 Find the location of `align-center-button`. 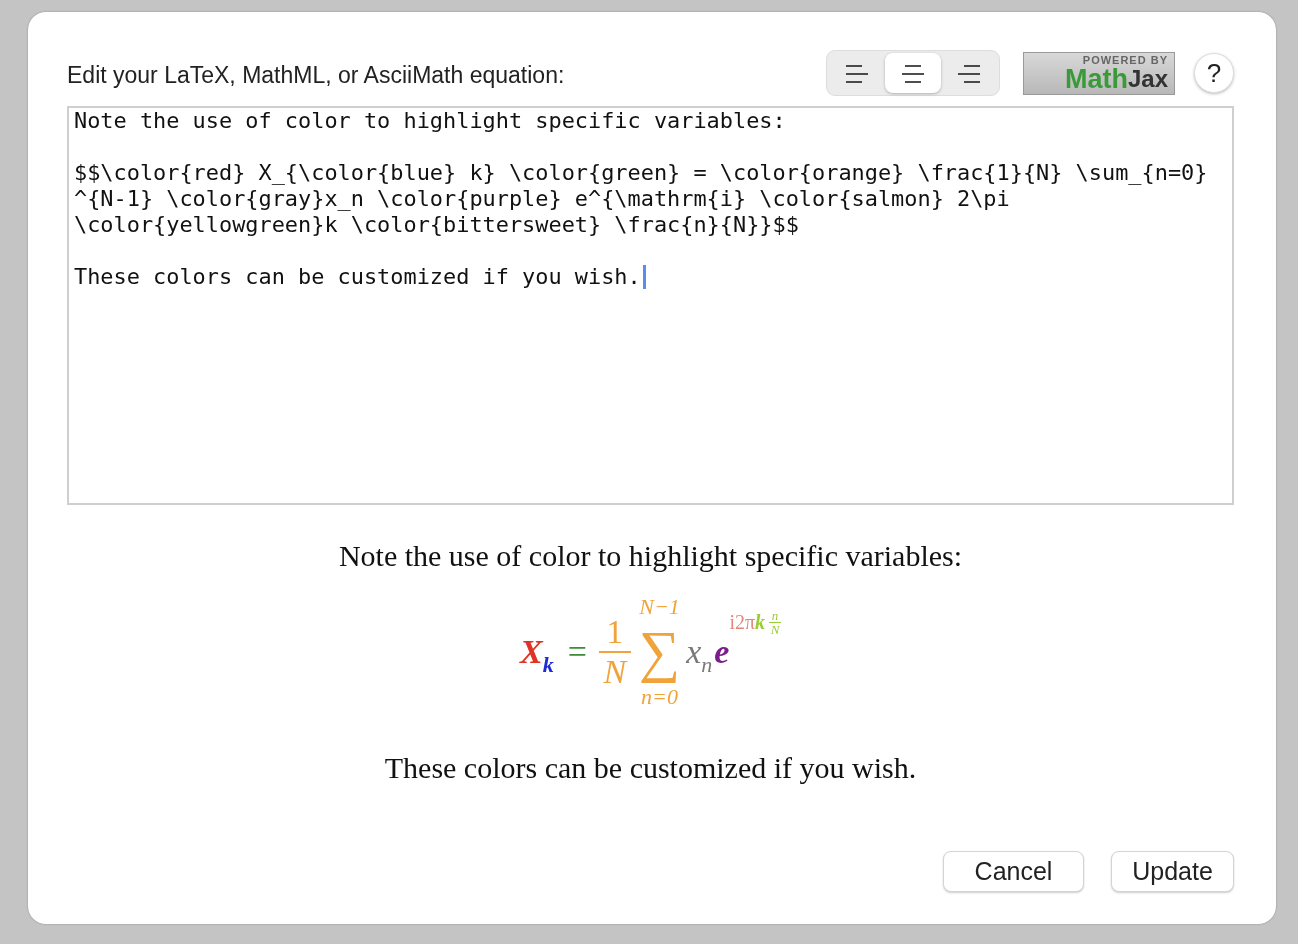

align-center-button is located at coordinates (913, 73).